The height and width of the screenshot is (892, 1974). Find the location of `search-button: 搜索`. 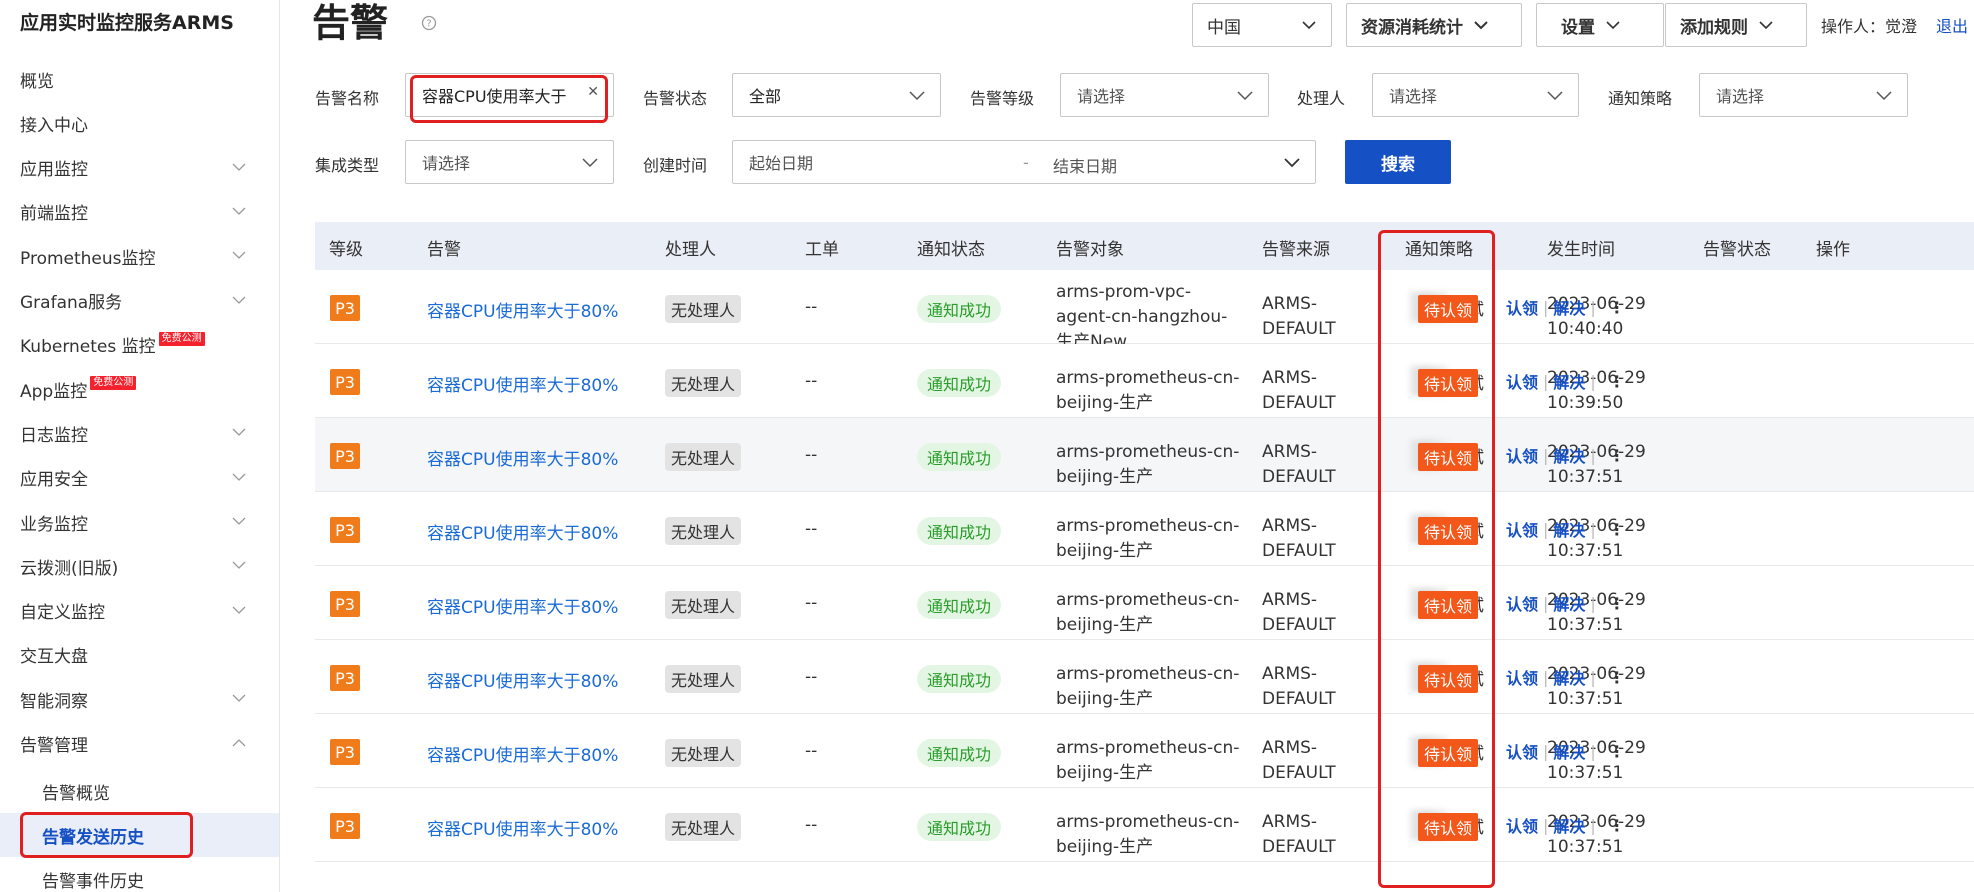

search-button: 搜索 is located at coordinates (1398, 162).